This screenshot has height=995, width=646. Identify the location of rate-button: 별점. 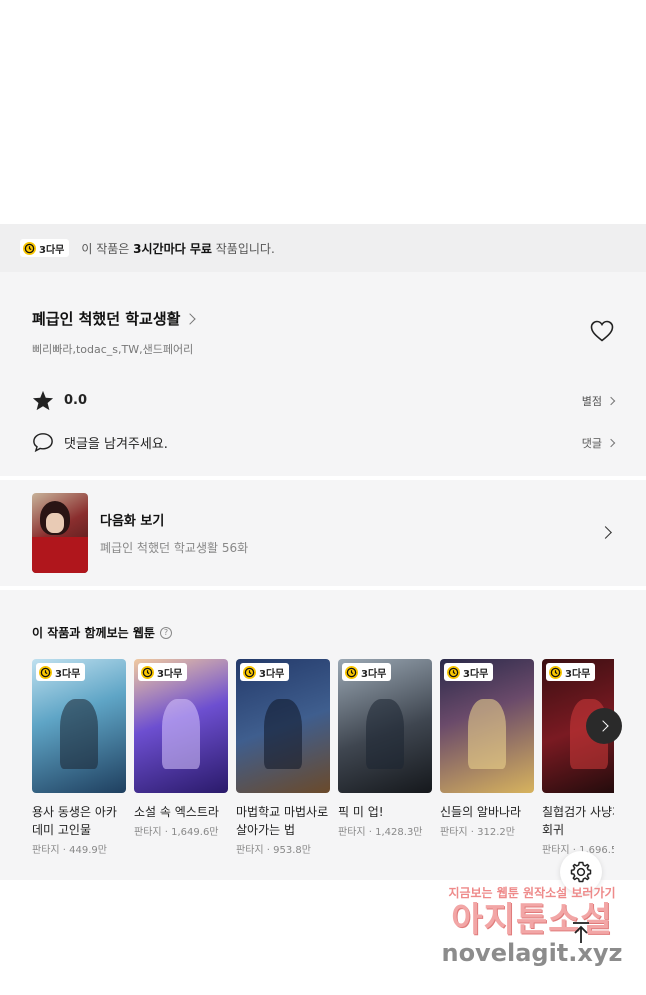
(598, 401).